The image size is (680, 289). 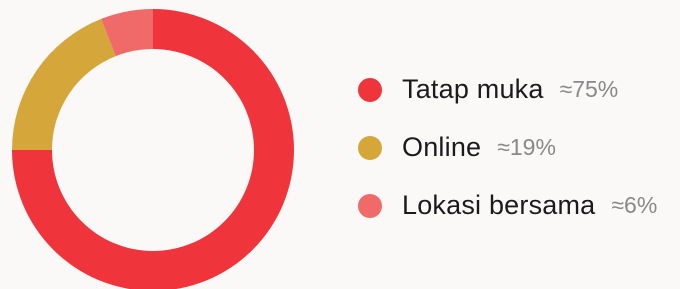 I want to click on legend-item-online: Online ≈19%, so click(x=507, y=147).